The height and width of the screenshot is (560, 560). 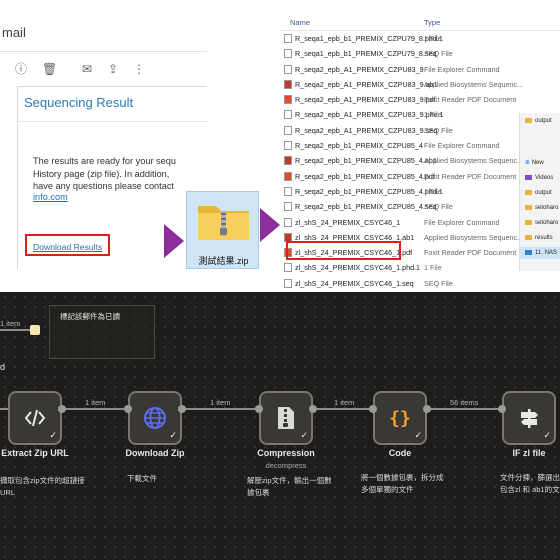 What do you see at coordinates (400, 453) in the screenshot?
I see `node-label: Code` at bounding box center [400, 453].